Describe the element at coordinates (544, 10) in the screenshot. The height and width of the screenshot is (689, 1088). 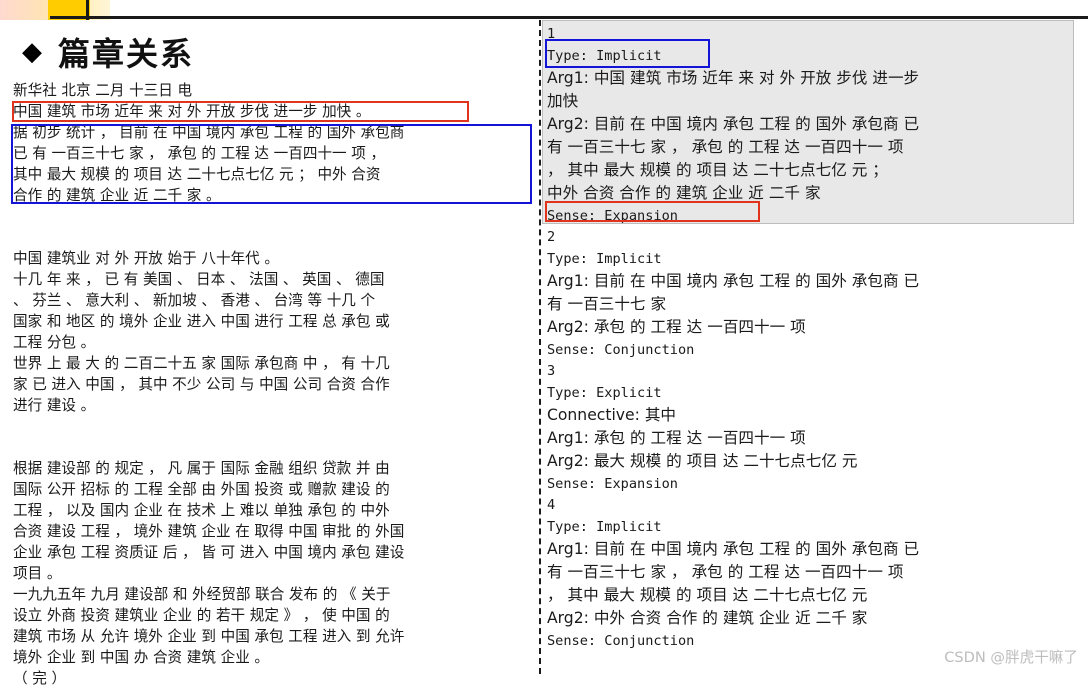
I see `top-decoration` at that location.